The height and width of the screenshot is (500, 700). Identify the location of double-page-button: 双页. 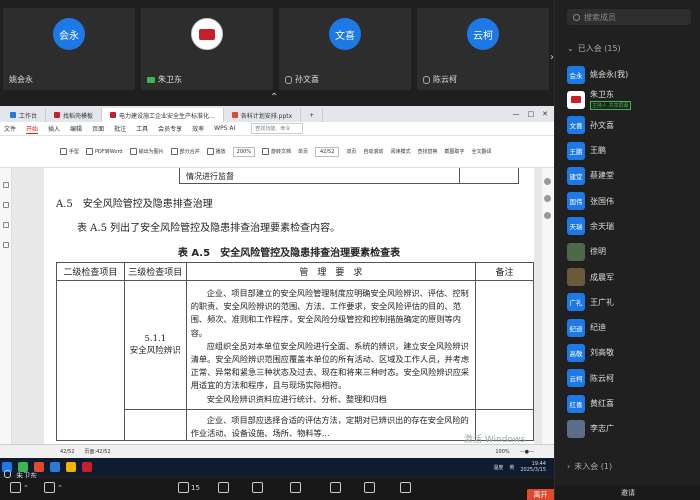
(351, 151).